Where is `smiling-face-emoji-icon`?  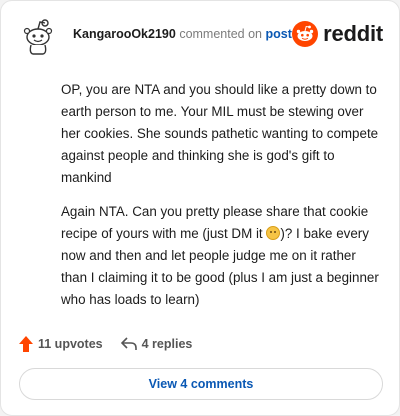
smiling-face-emoji-icon is located at coordinates (273, 233).